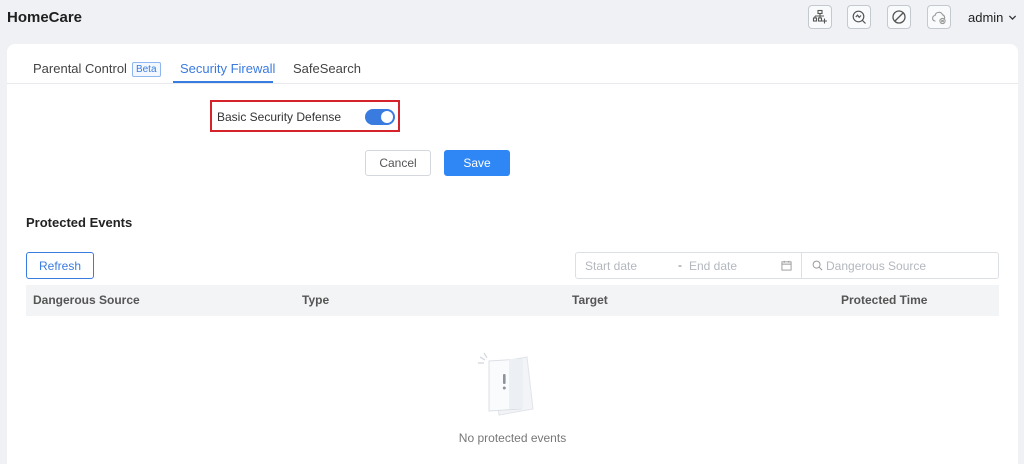 Image resolution: width=1024 pixels, height=464 pixels. Describe the element at coordinates (786, 265) in the screenshot. I see `calendar-icon` at that location.